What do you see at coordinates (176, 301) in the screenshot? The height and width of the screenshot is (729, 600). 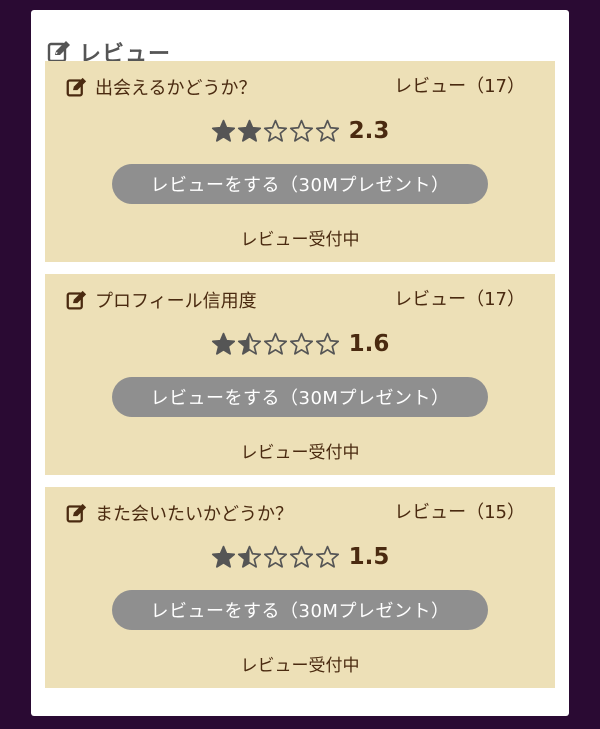 I see `card-title: プロフィール信用度` at bounding box center [176, 301].